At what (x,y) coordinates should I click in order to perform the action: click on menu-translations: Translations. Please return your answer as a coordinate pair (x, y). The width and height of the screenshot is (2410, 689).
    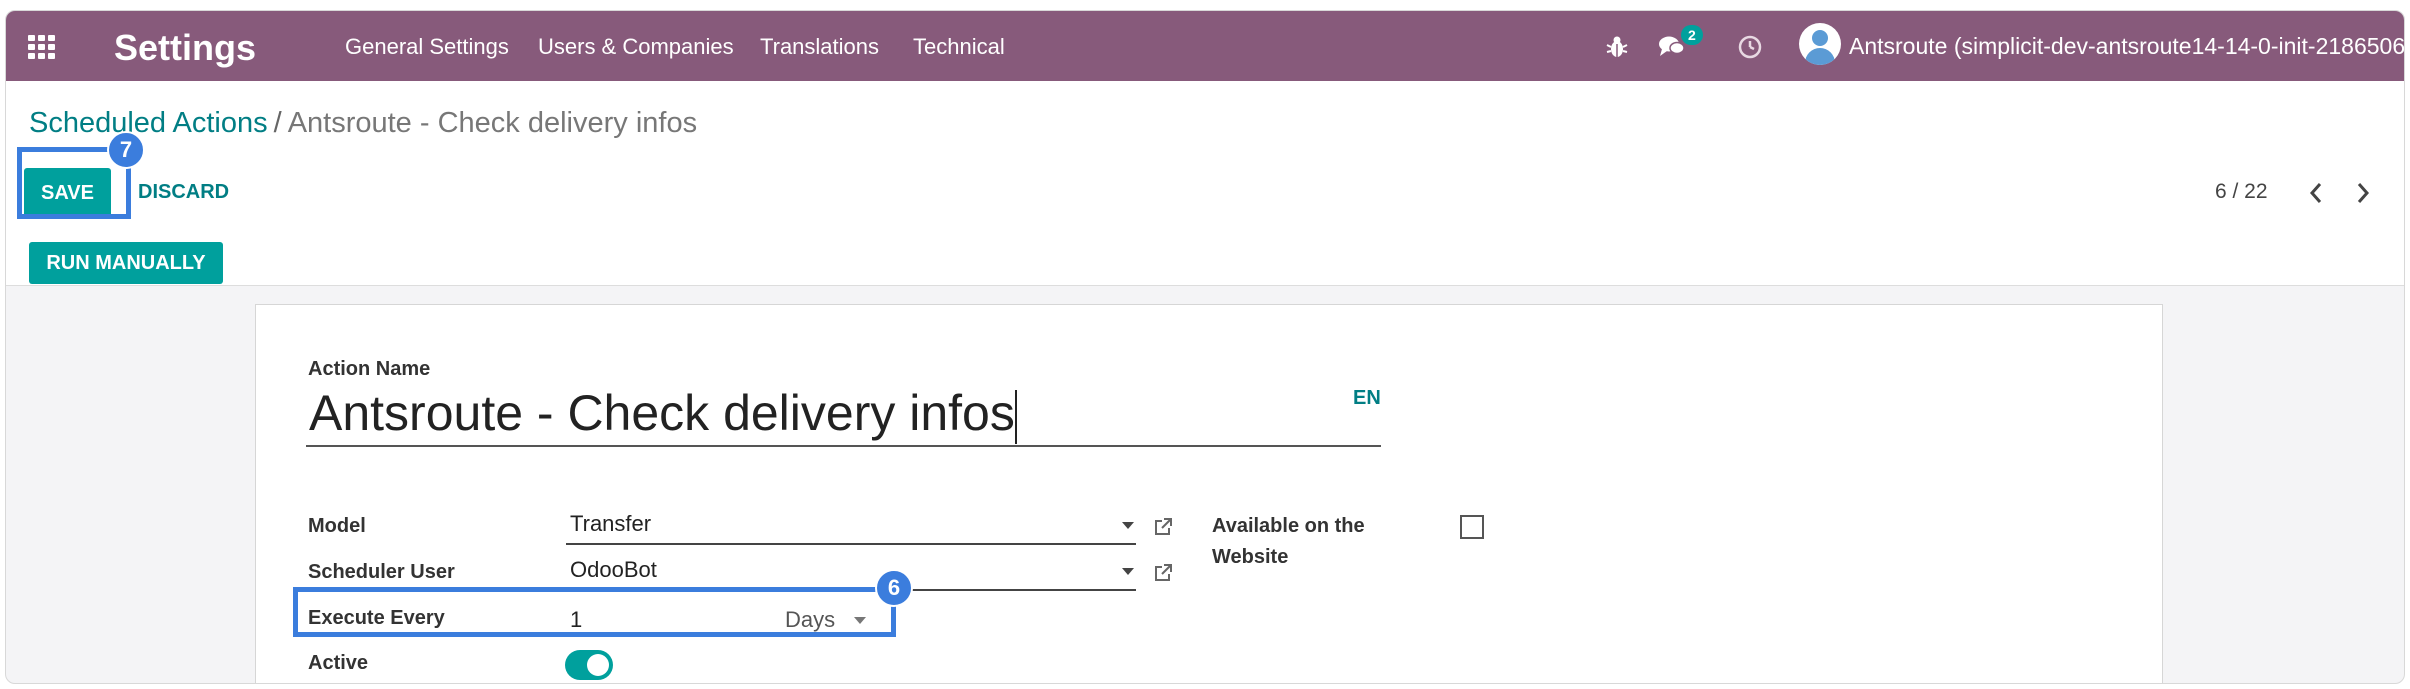
    Looking at the image, I should click on (819, 47).